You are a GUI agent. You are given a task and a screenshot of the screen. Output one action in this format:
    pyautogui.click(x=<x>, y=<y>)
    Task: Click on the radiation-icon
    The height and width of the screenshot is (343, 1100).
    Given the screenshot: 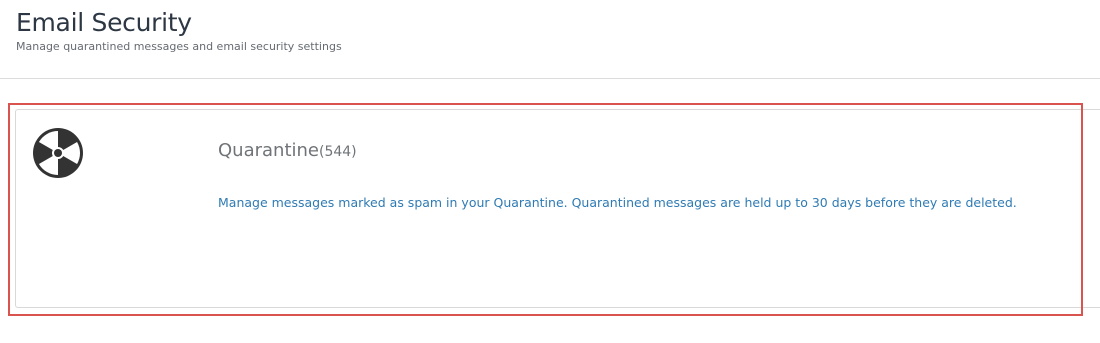 What is the action you would take?
    pyautogui.click(x=58, y=153)
    